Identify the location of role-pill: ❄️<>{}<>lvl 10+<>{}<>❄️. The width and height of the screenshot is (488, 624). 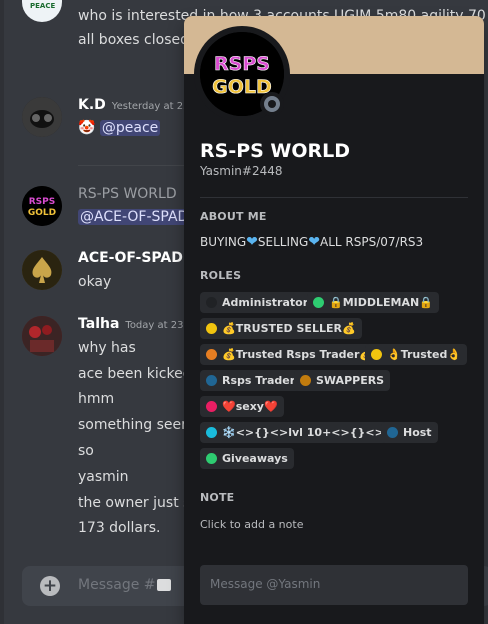
(302, 432).